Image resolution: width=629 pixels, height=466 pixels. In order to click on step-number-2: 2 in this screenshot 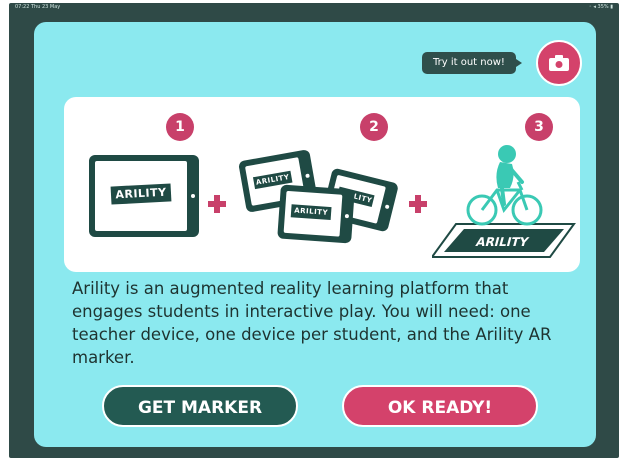, I will do `click(374, 127)`.